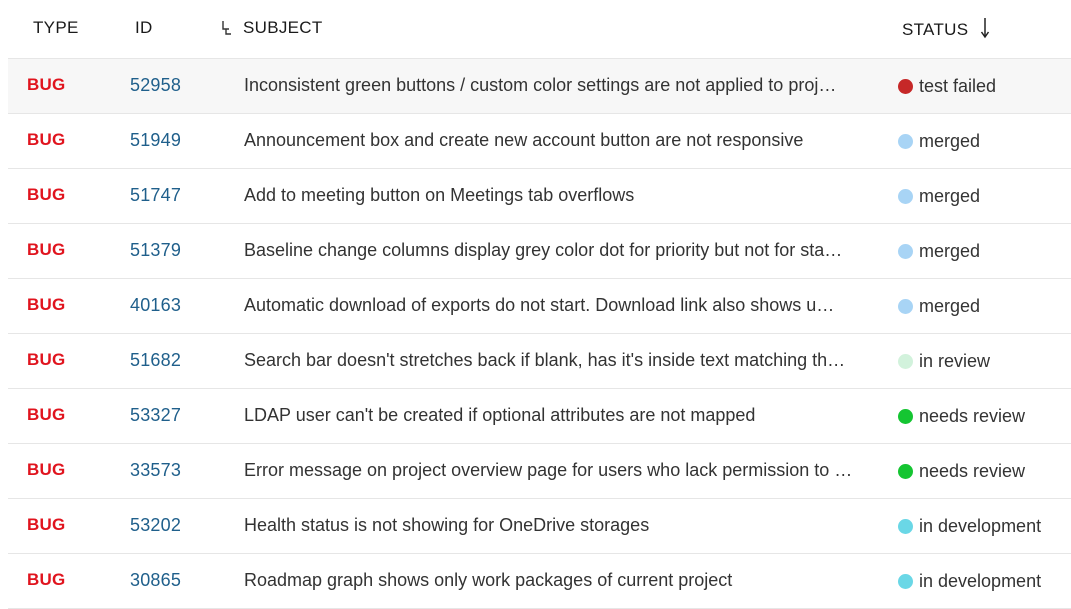 The width and height of the screenshot is (1071, 609). Describe the element at coordinates (155, 86) in the screenshot. I see `id-link: 52958` at that location.